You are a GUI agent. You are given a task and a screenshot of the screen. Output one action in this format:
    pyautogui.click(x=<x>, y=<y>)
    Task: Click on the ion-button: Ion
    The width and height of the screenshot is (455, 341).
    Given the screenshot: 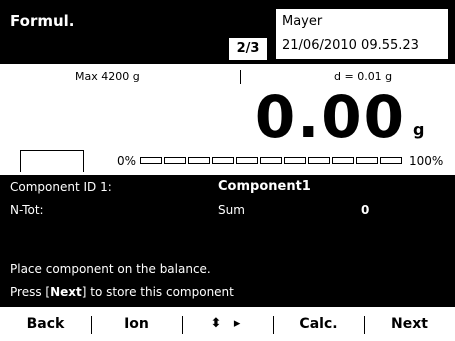 What is the action you would take?
    pyautogui.click(x=136, y=324)
    